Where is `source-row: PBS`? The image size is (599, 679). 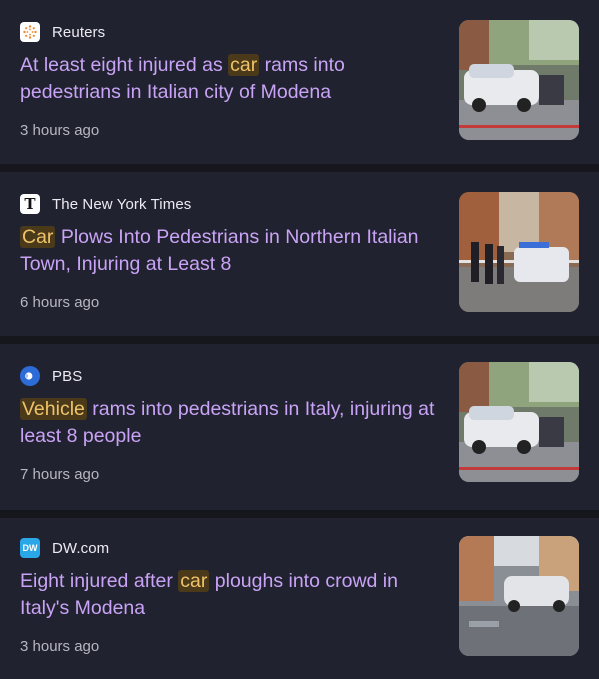 source-row: PBS is located at coordinates (51, 376).